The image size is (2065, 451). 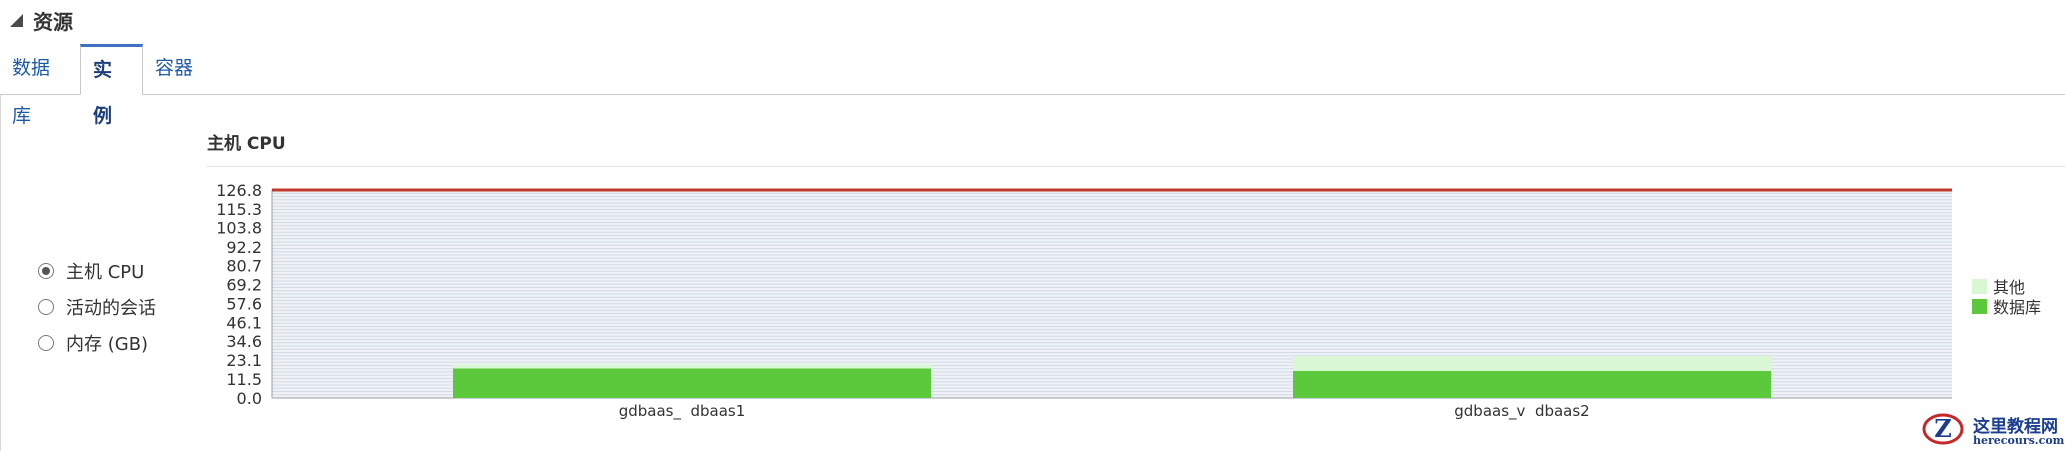 What do you see at coordinates (107, 344) in the screenshot?
I see `radio-label: 内存 (GB)` at bounding box center [107, 344].